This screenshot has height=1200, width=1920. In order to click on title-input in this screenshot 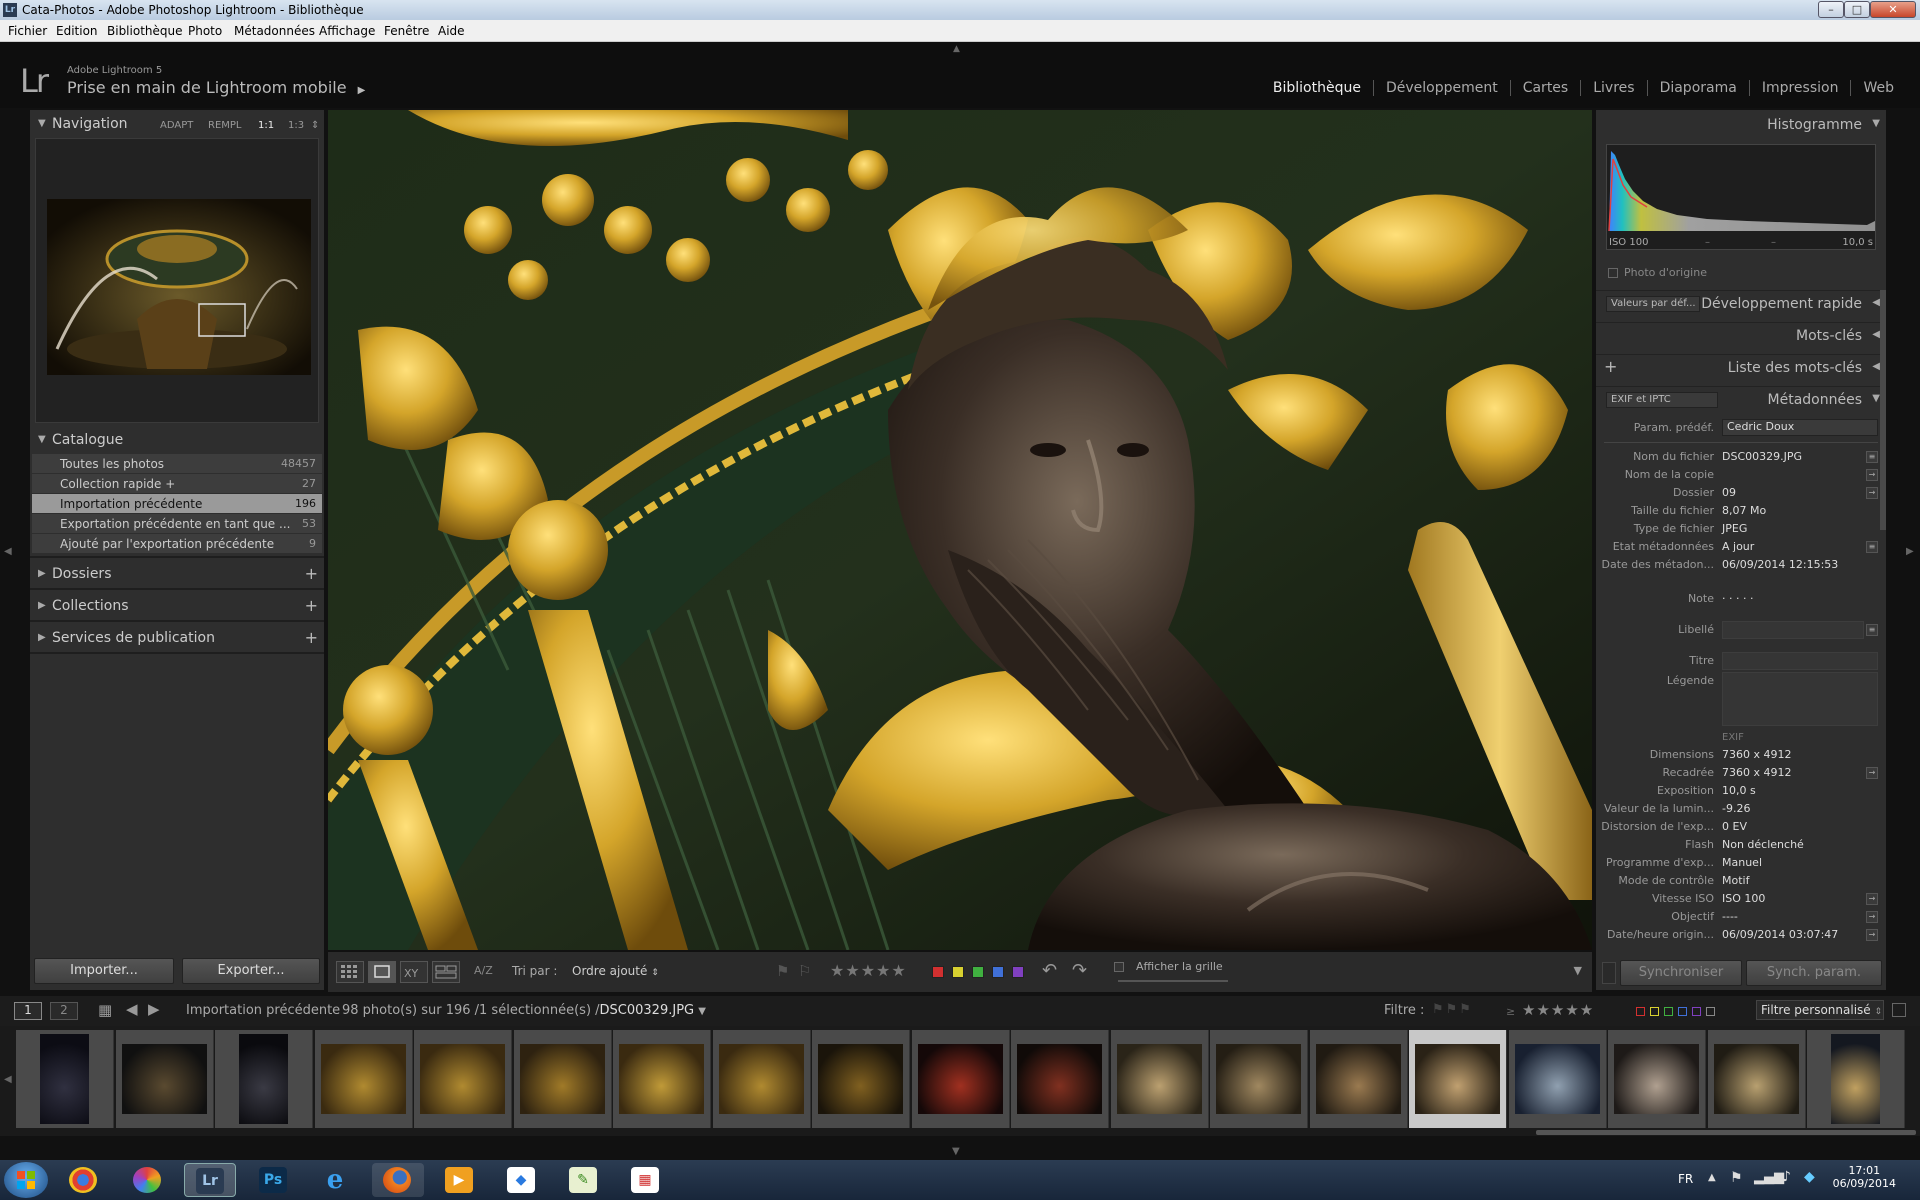, I will do `click(1800, 661)`.